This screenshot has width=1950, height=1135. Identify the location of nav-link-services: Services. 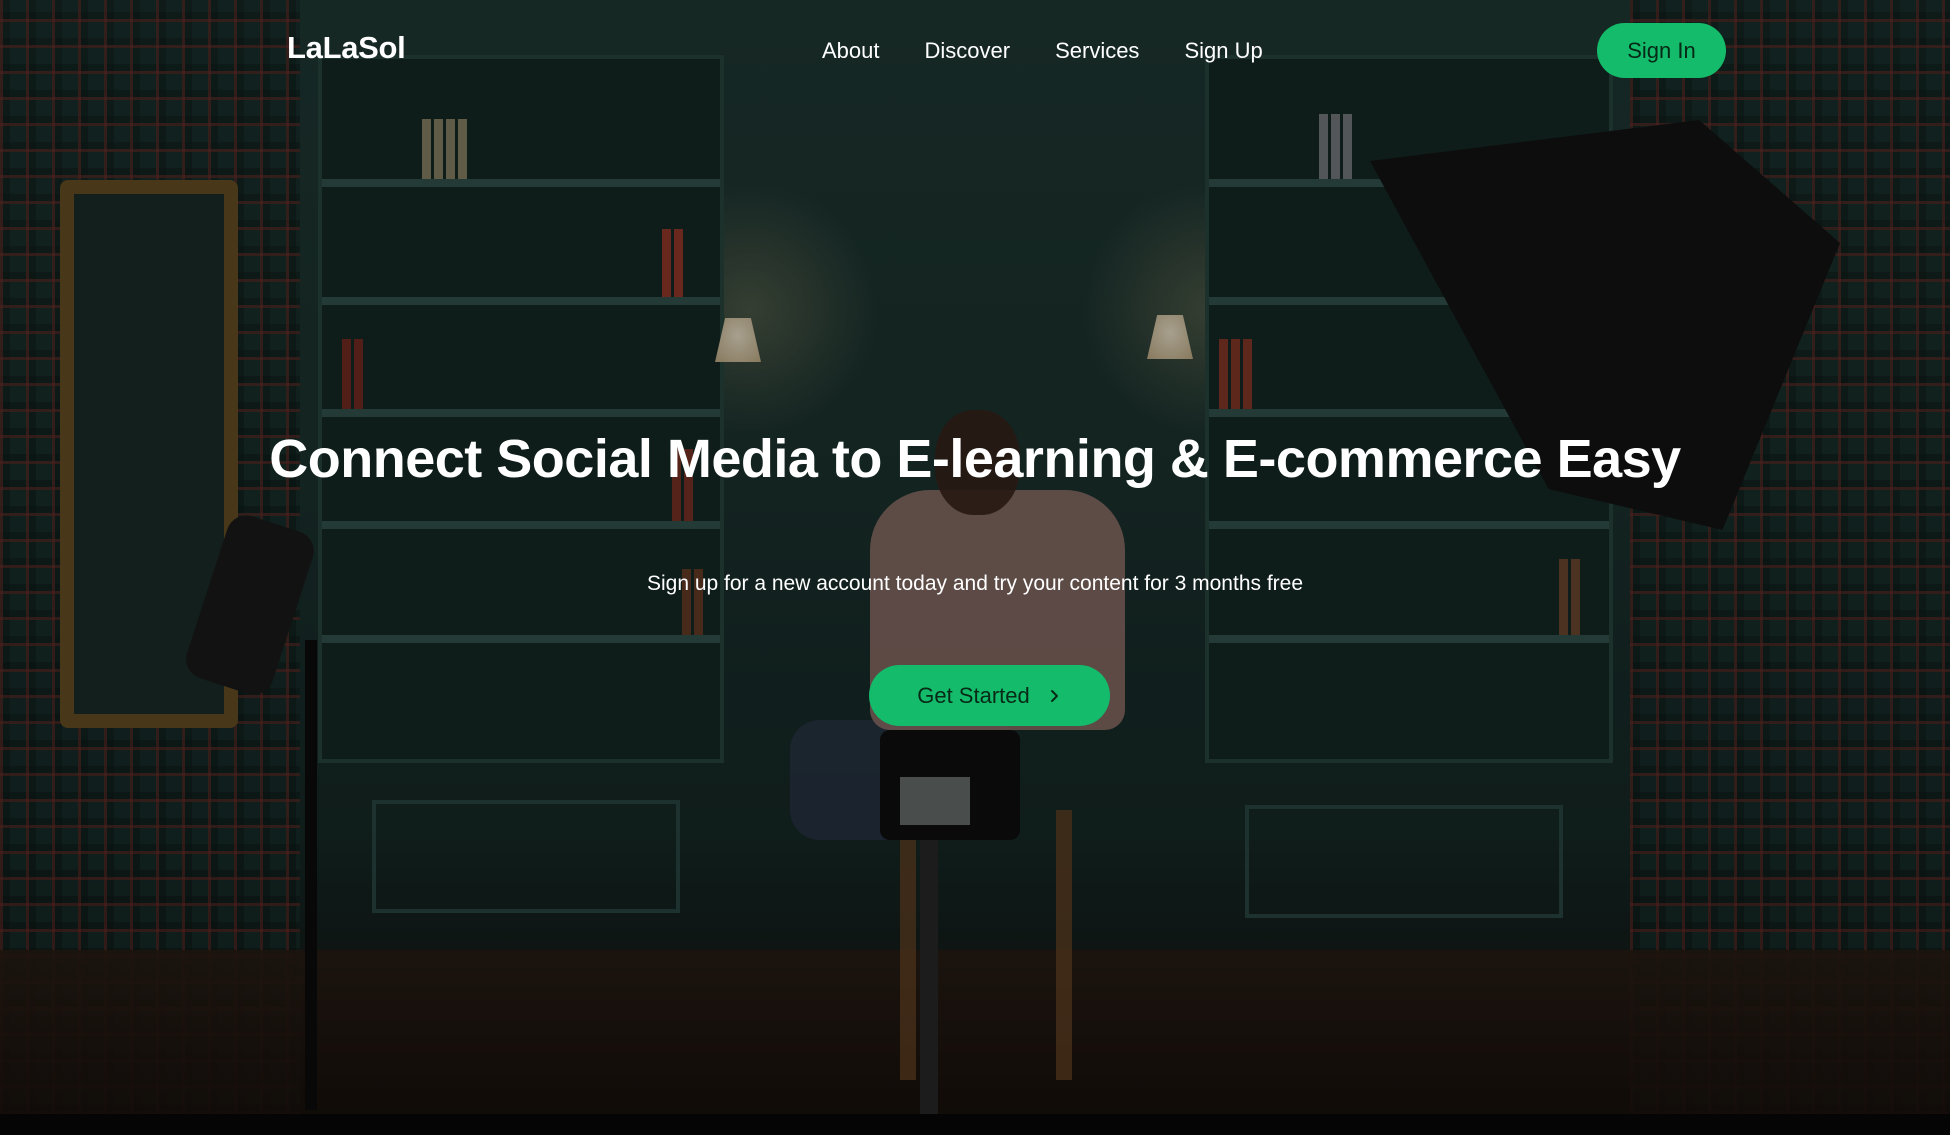
(1097, 51).